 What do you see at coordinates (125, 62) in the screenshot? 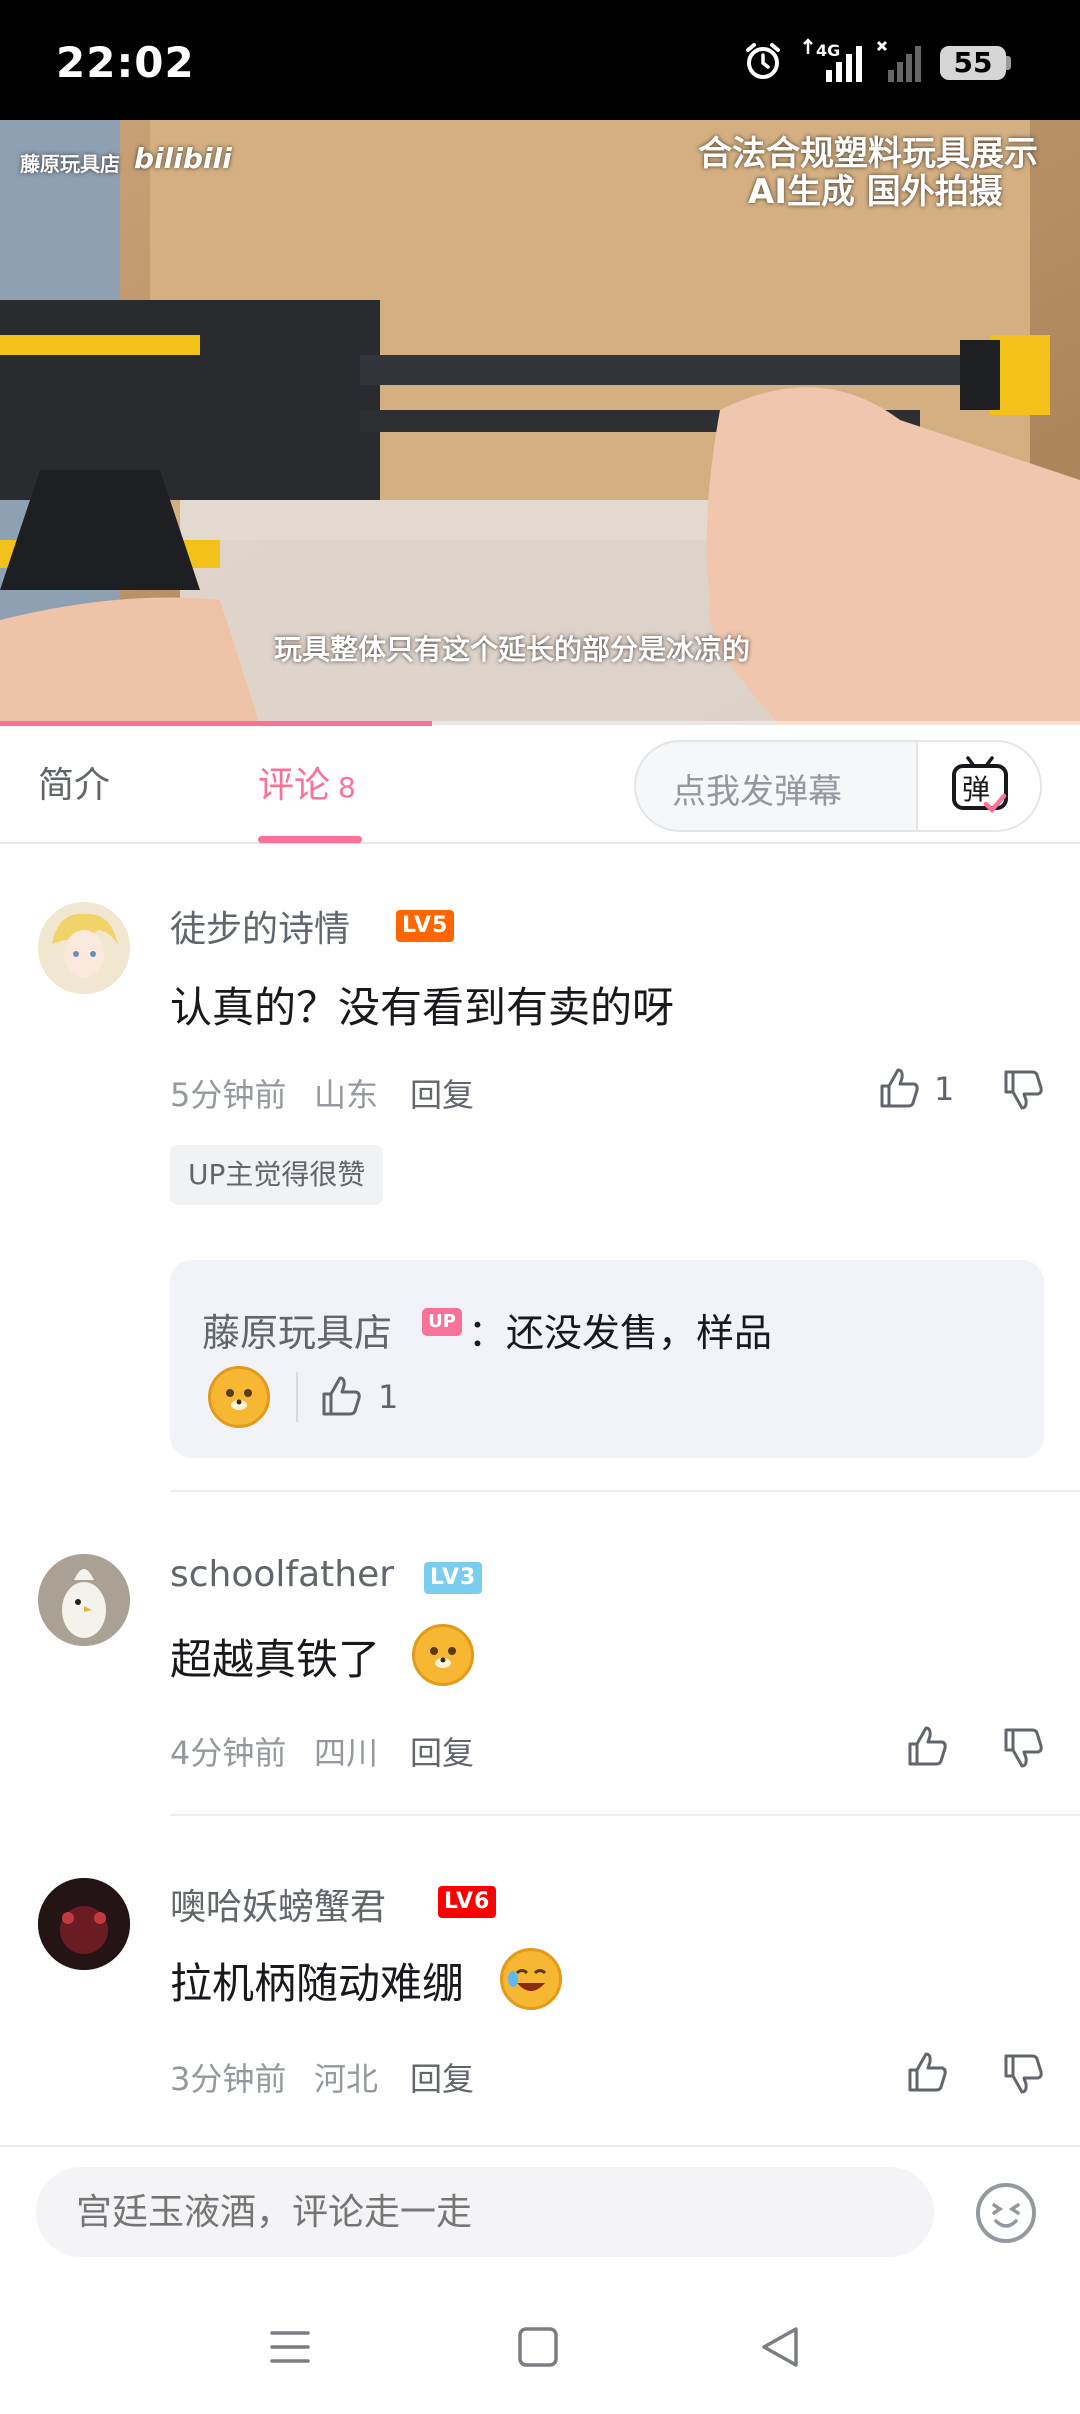
I see `status-time: 22:02` at bounding box center [125, 62].